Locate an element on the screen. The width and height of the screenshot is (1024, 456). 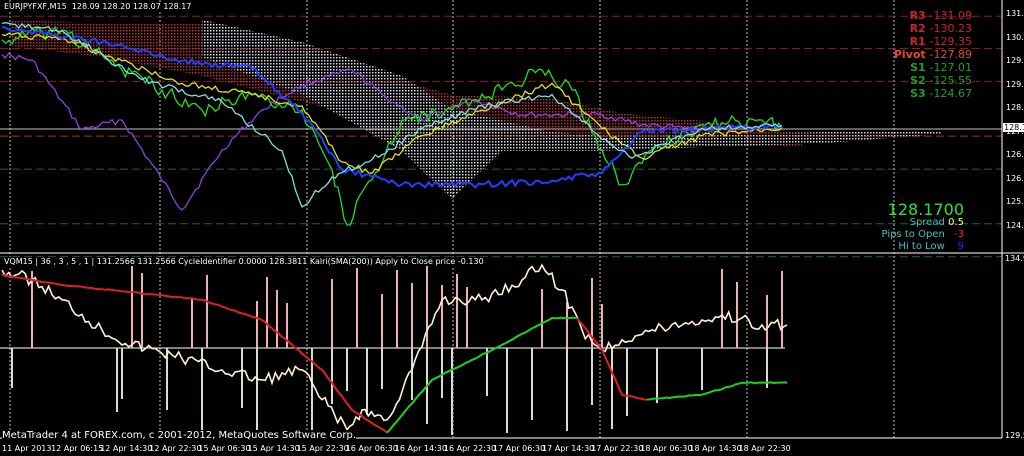
time-axis-label: 18 Apr 06:30 is located at coordinates (666, 448).